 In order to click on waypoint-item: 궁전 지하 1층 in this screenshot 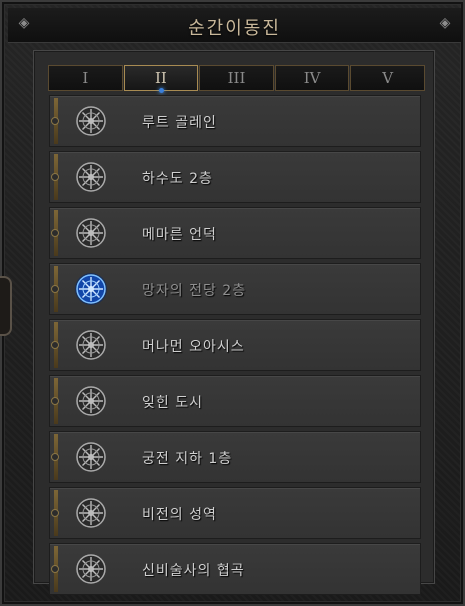, I will do `click(235, 457)`.